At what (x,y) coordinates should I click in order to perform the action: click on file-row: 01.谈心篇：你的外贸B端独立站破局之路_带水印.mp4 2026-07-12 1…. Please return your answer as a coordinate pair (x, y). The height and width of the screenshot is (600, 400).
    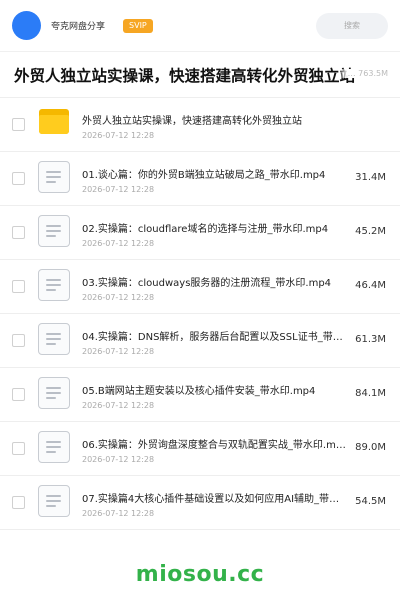
    Looking at the image, I should click on (200, 179).